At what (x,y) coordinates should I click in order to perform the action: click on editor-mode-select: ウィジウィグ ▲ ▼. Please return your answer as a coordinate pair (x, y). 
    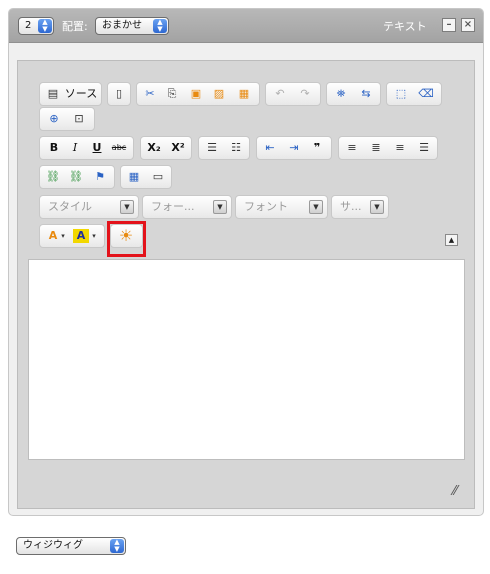
    Looking at the image, I should click on (71, 546).